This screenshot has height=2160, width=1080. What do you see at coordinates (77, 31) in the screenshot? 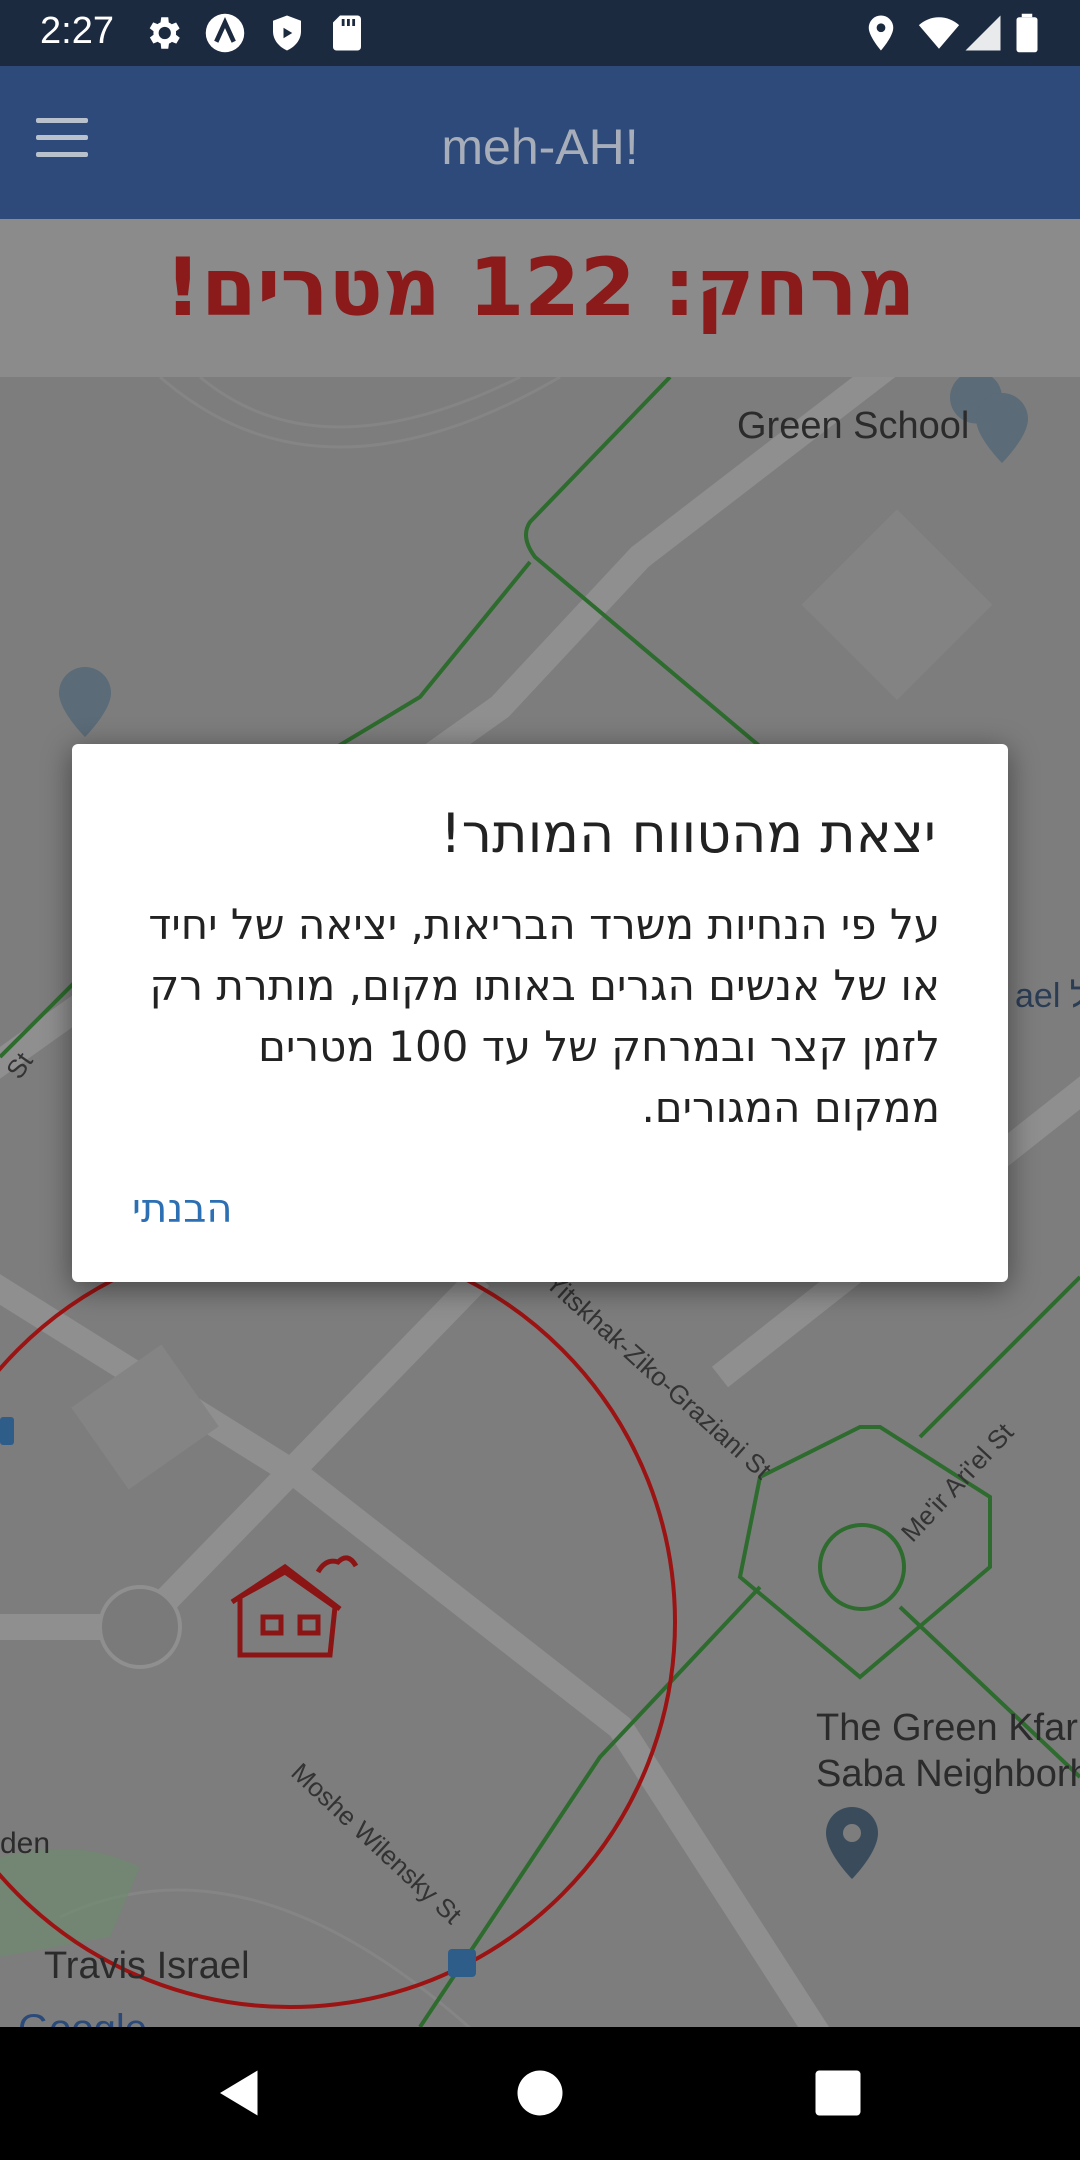
I see `status-time: 2:27` at bounding box center [77, 31].